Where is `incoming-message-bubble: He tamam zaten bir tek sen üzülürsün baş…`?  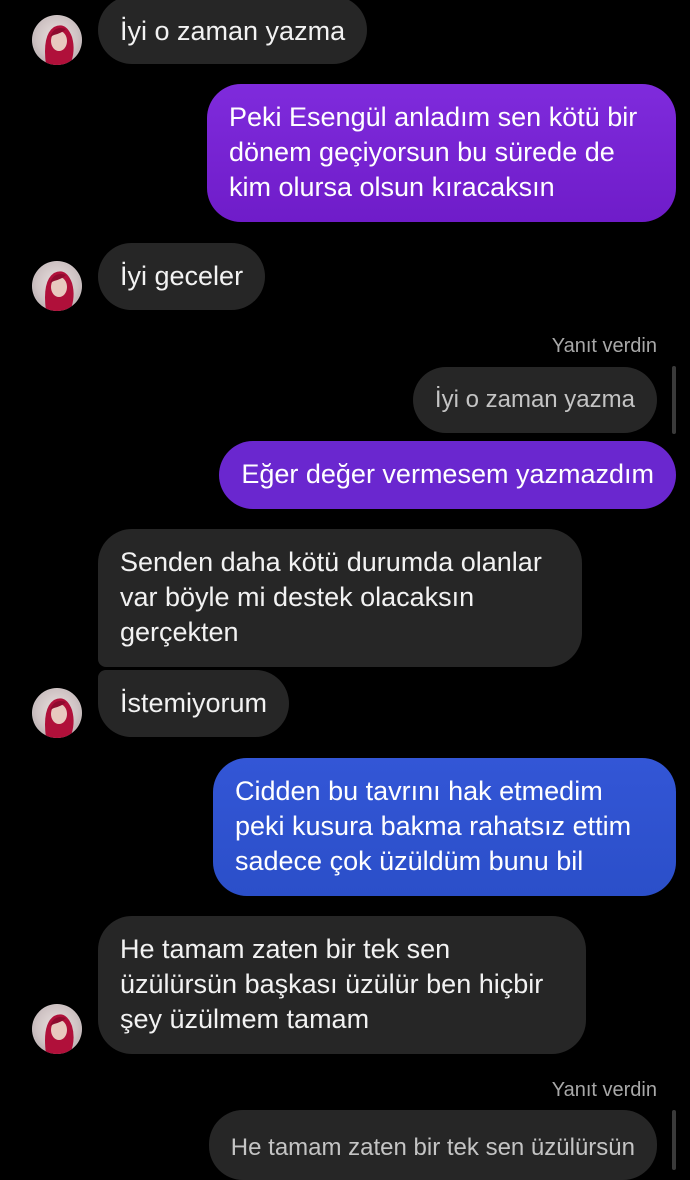
incoming-message-bubble: He tamam zaten bir tek sen üzülürsün baş… is located at coordinates (342, 985).